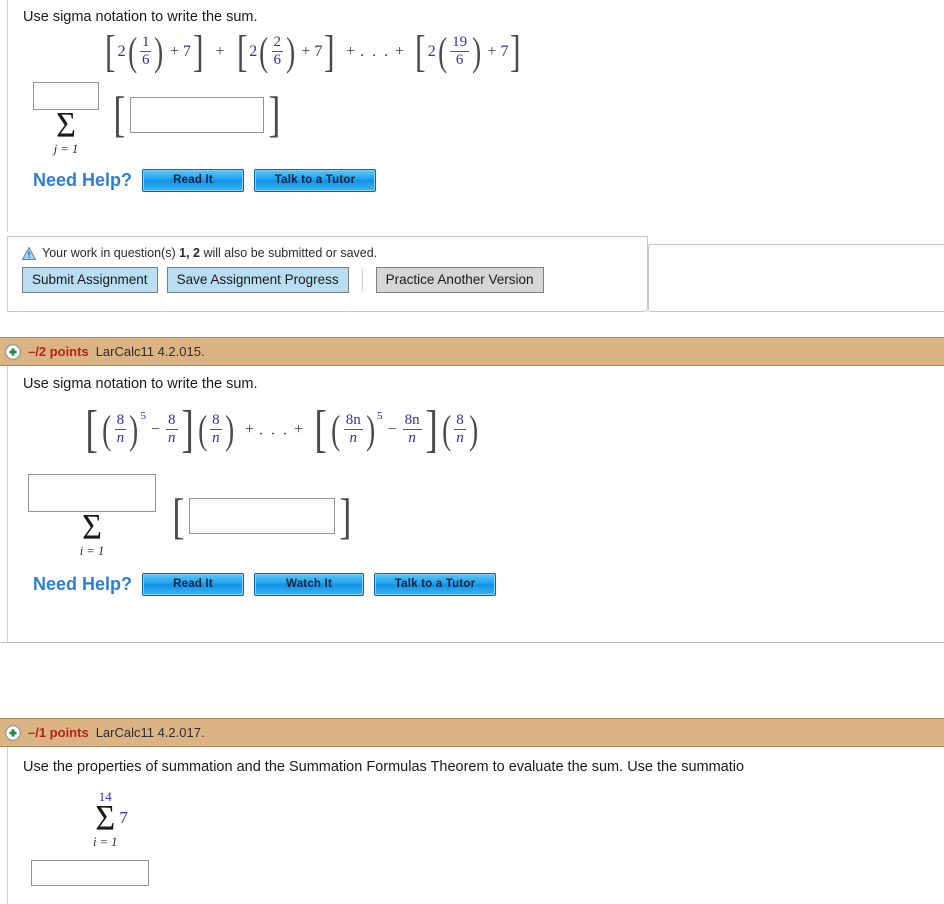 The height and width of the screenshot is (904, 944). I want to click on warning-text-after: will also be submitted or saved., so click(290, 253).